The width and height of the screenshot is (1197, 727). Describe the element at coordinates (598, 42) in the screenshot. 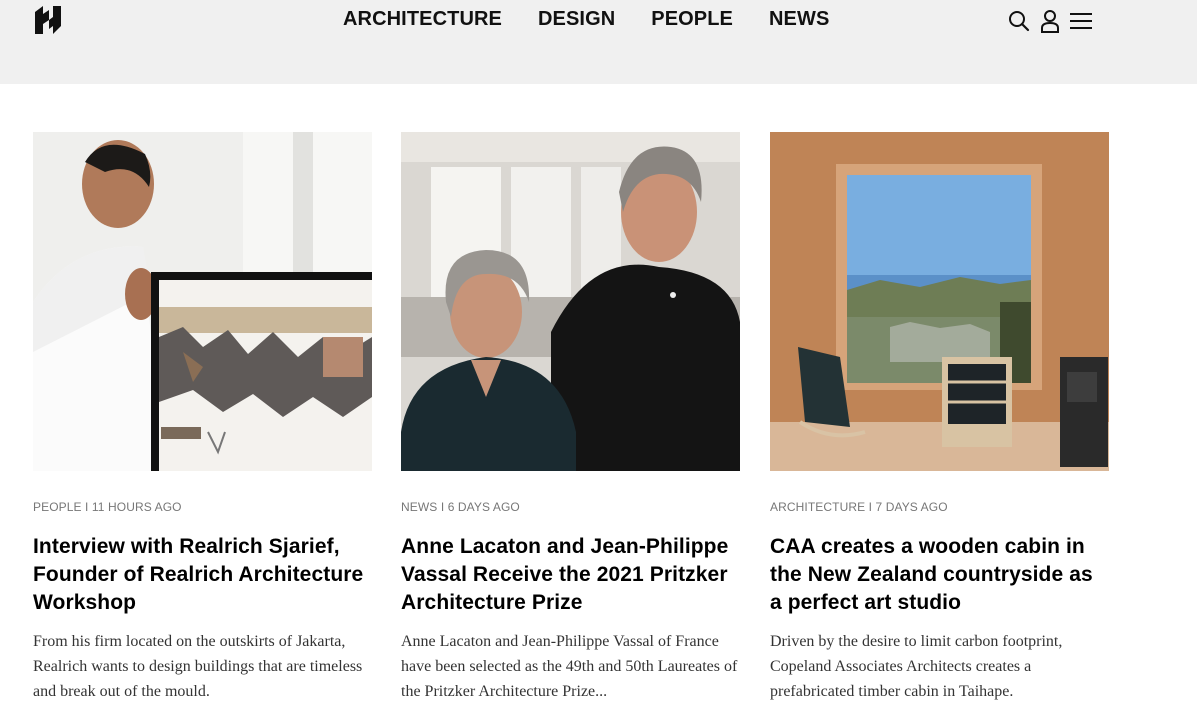

I see `site-header: ARCHITECTURE DESIGN PEOPLE NEWS` at that location.